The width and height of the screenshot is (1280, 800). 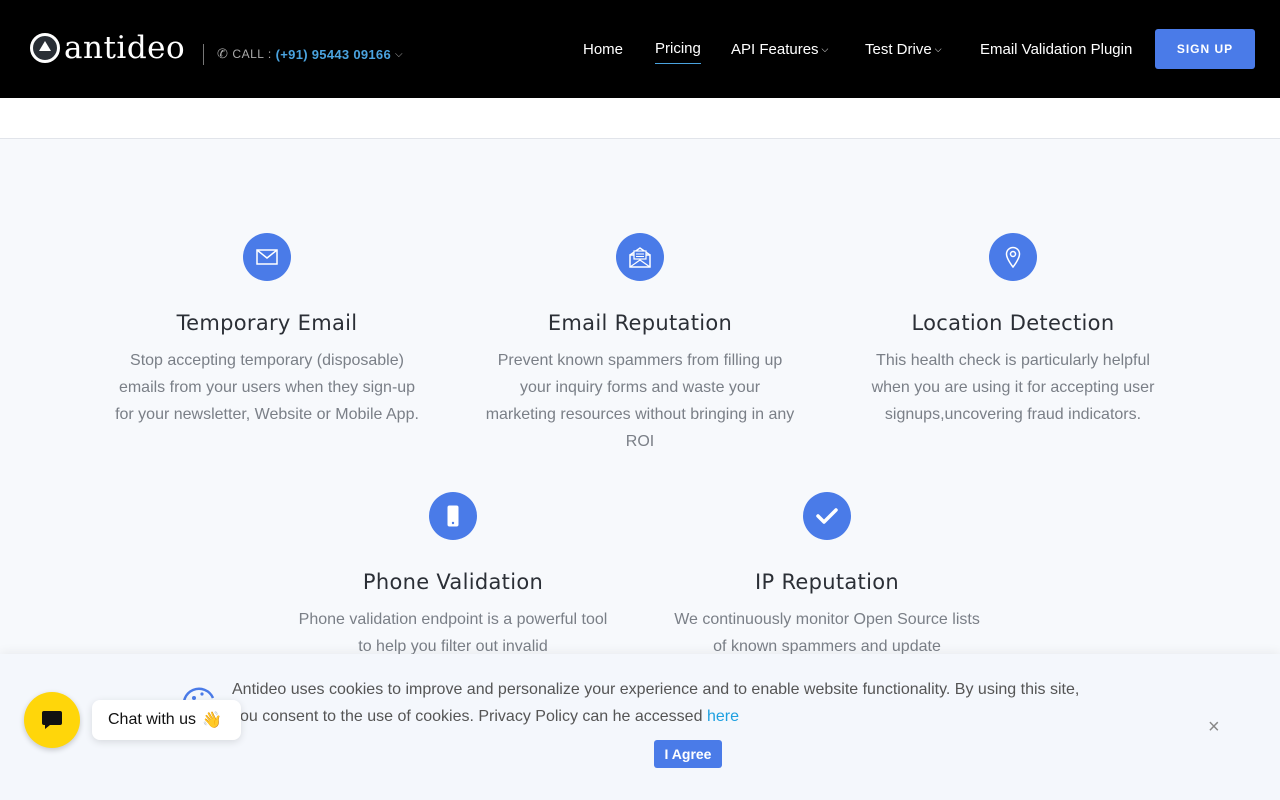 I want to click on nav-email-validation-plugin-label: Email Validation Plugin, so click(x=1056, y=49).